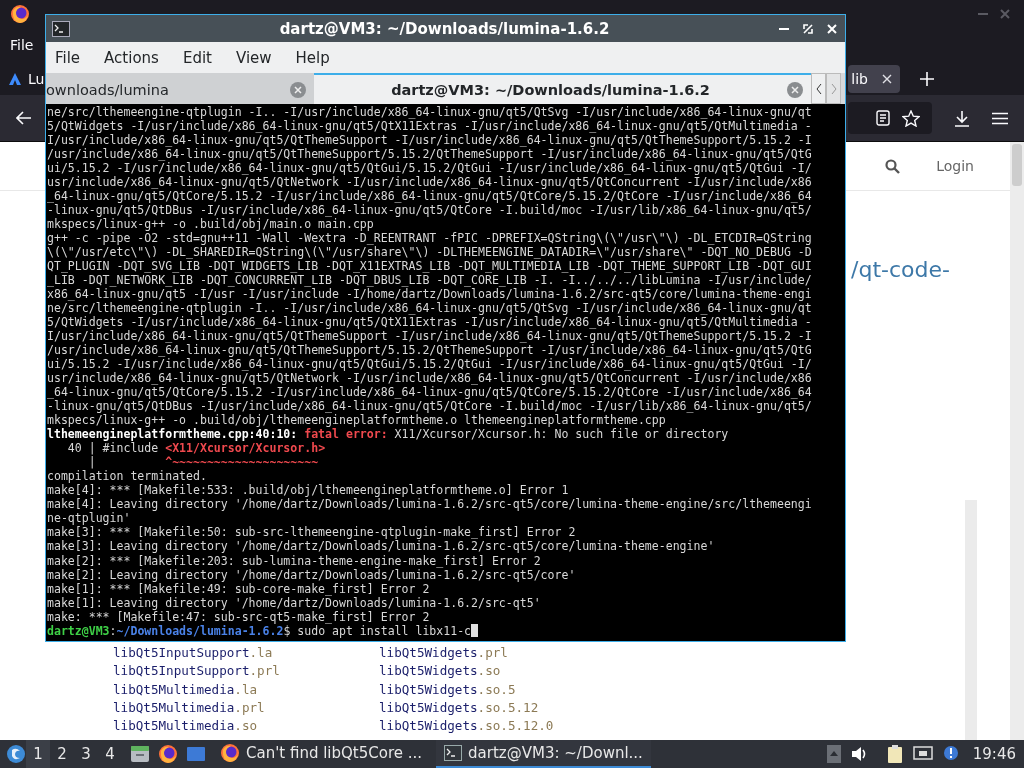 Image resolution: width=1024 pixels, height=768 pixels. Describe the element at coordinates (911, 118) in the screenshot. I see `star-icon` at that location.